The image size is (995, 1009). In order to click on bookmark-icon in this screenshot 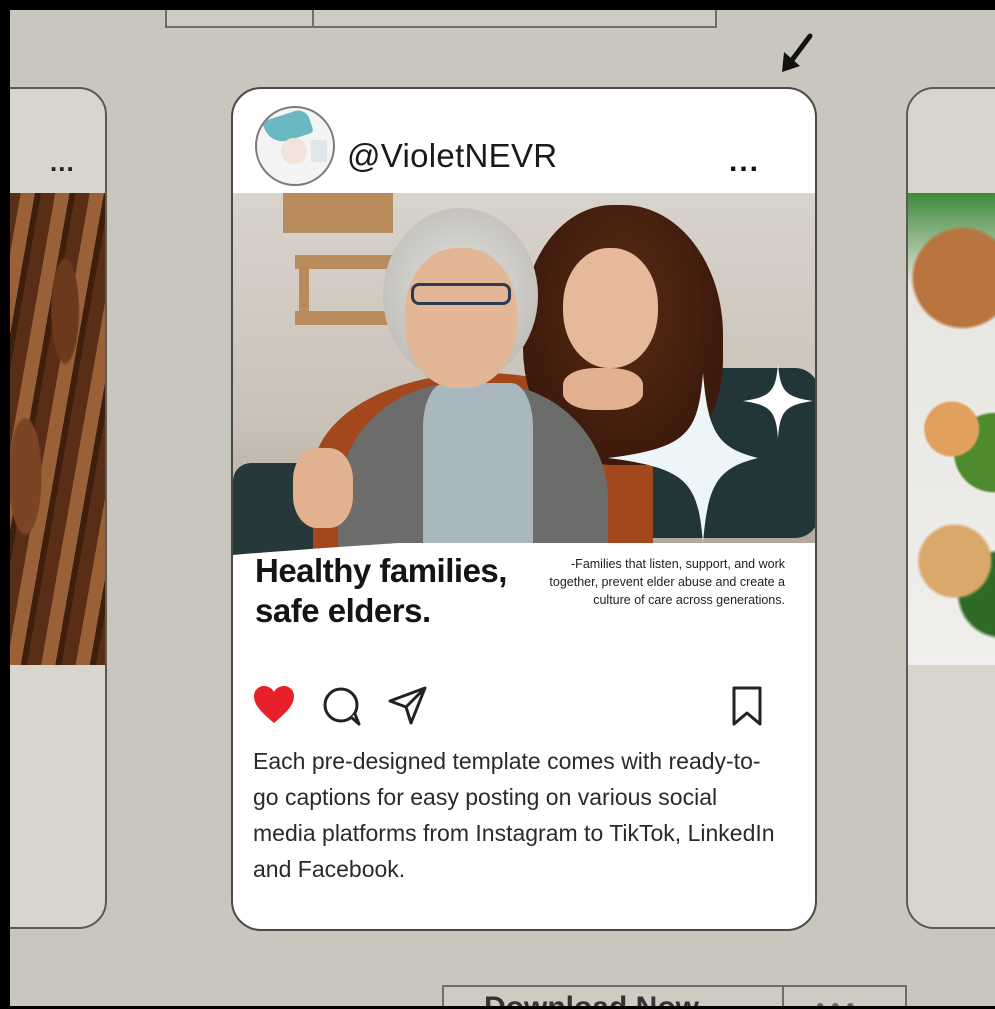, I will do `click(747, 706)`.